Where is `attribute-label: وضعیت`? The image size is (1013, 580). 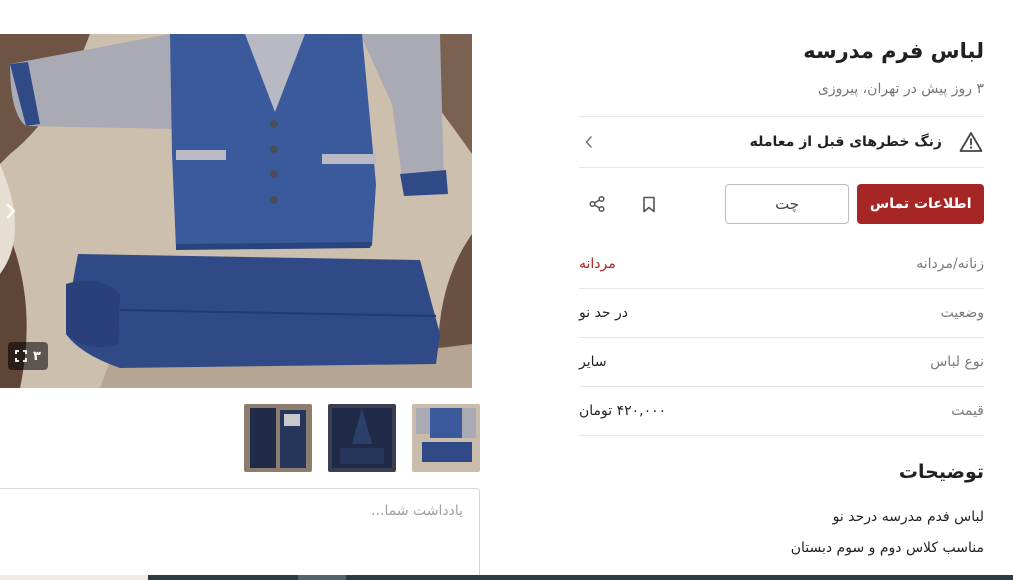
attribute-label: وضعیت is located at coordinates (962, 313).